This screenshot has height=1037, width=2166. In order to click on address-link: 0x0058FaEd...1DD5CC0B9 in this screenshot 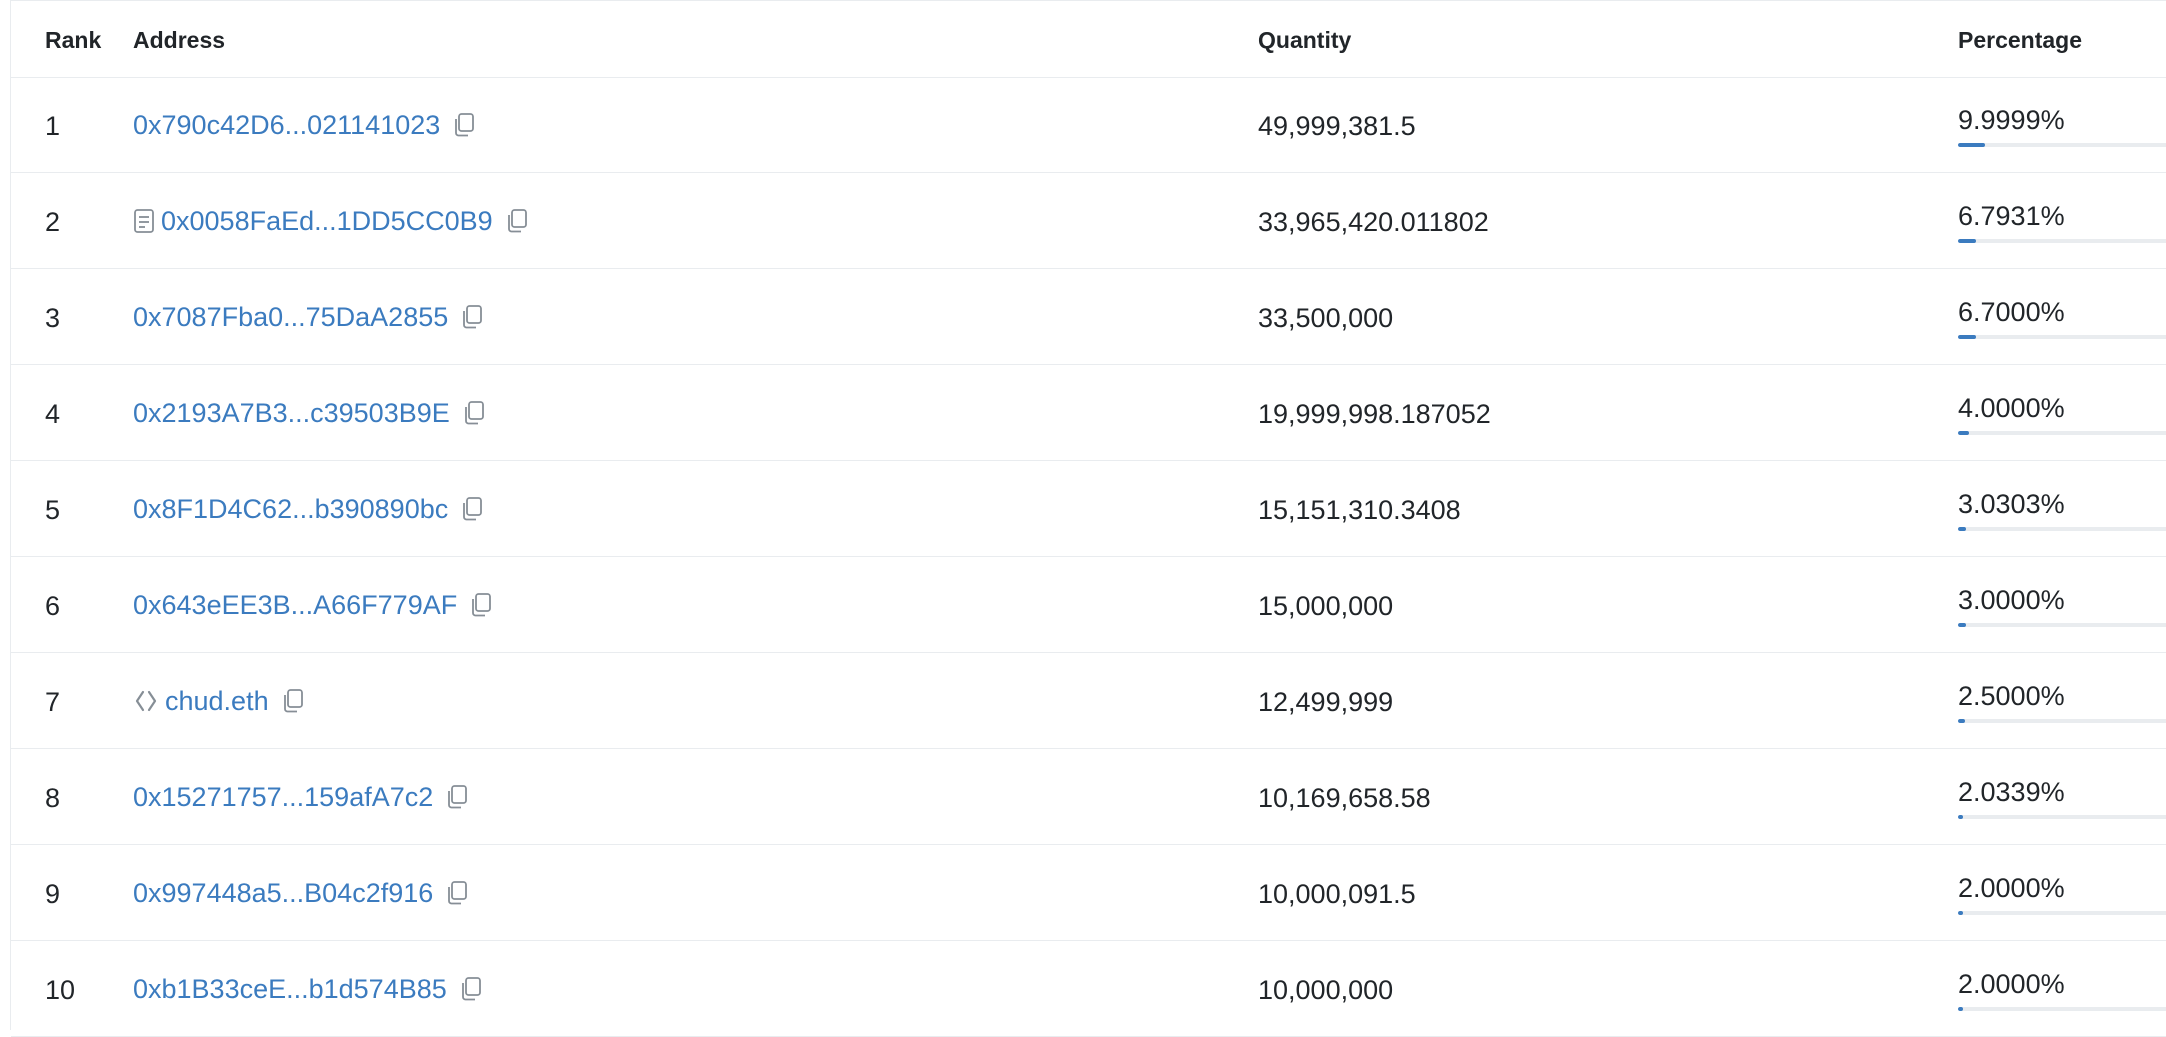, I will do `click(327, 221)`.